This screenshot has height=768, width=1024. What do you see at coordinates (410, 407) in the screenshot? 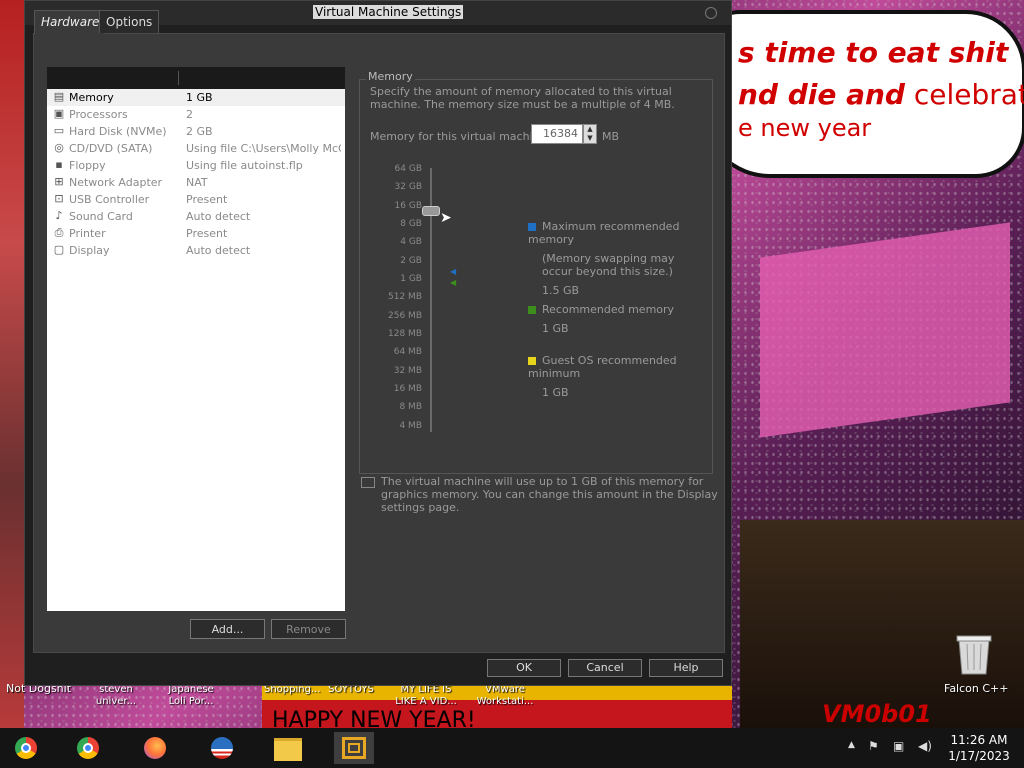
I see `scale-tick: 8 MB` at bounding box center [410, 407].